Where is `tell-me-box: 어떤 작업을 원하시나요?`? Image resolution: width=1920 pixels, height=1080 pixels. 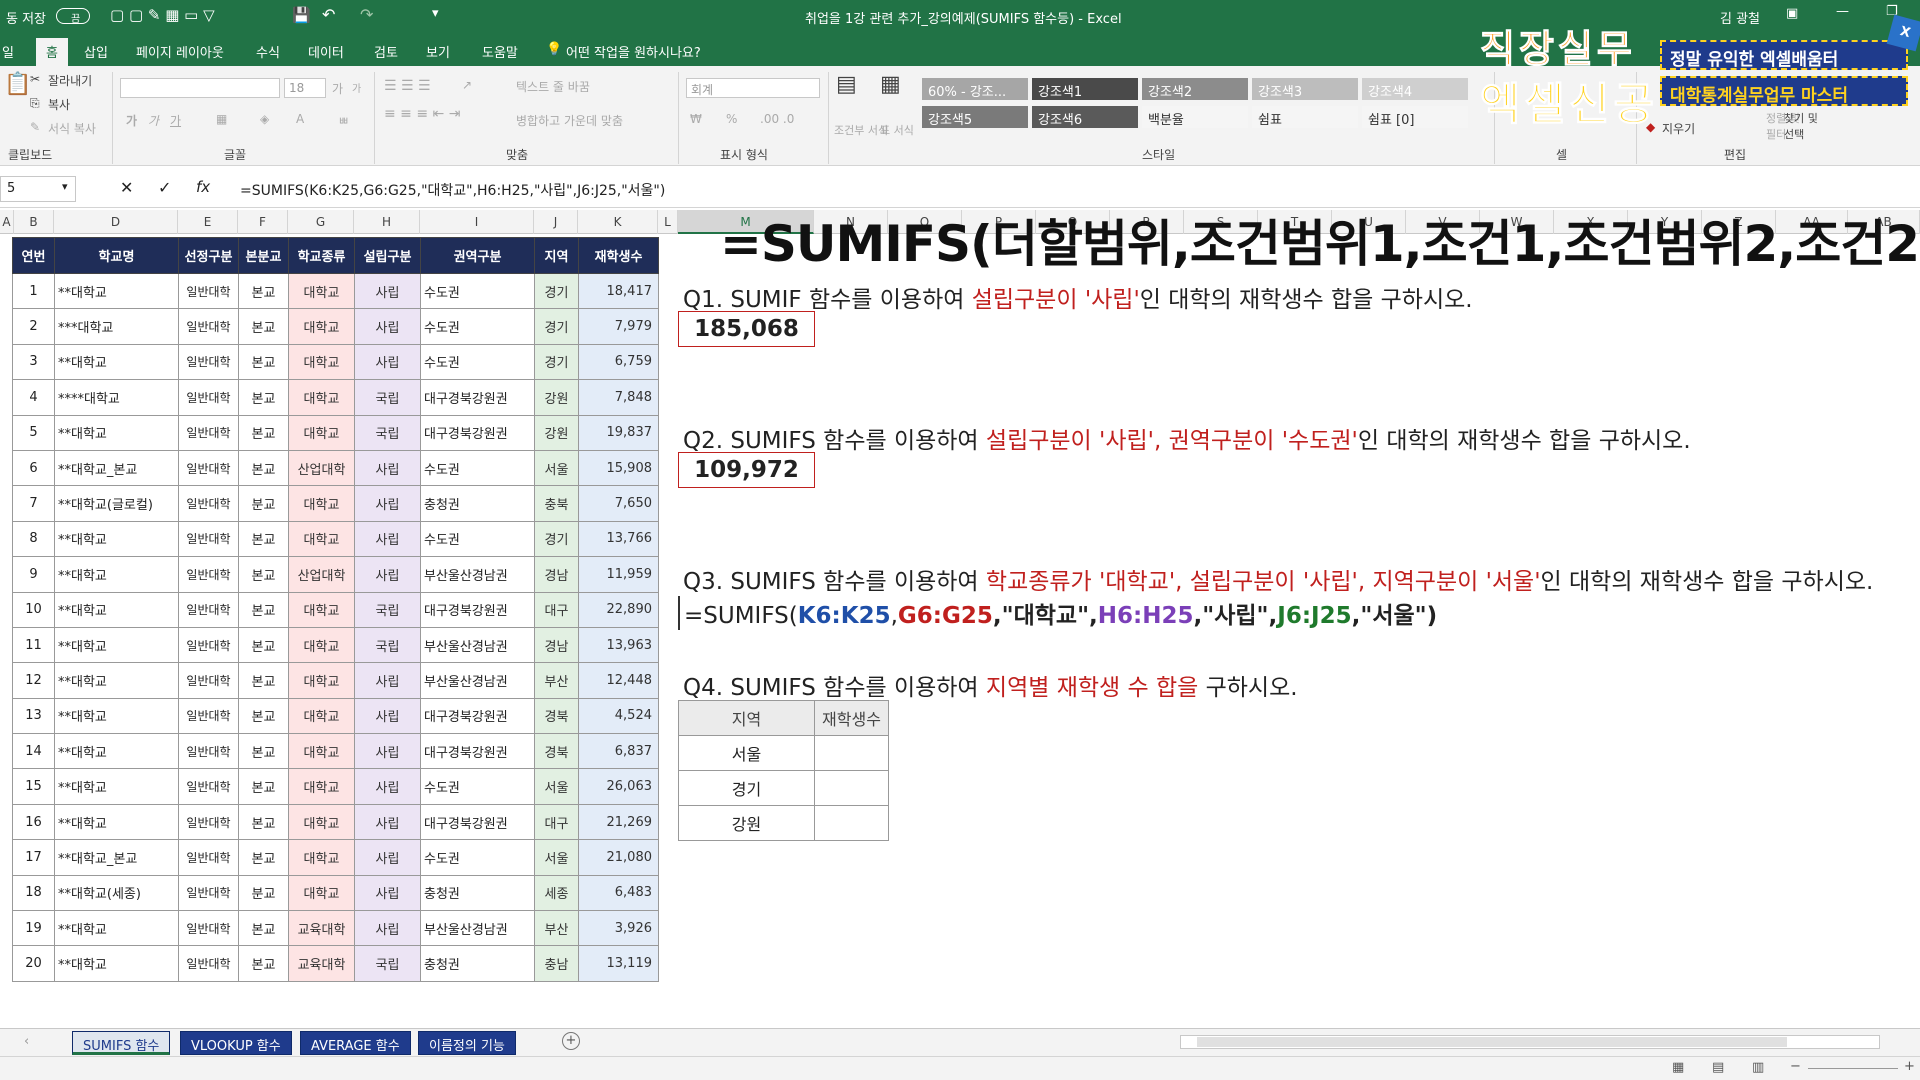
tell-me-box: 어떤 작업을 원하시나요? is located at coordinates (633, 51).